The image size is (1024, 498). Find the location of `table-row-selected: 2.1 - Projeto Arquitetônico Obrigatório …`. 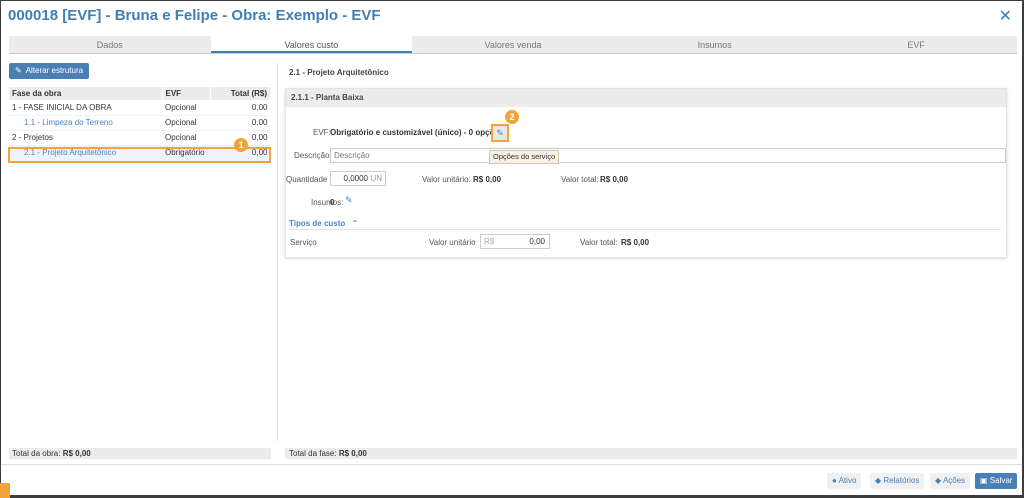

table-row-selected: 2.1 - Projeto Arquitetônico Obrigatório … is located at coordinates (140, 153).